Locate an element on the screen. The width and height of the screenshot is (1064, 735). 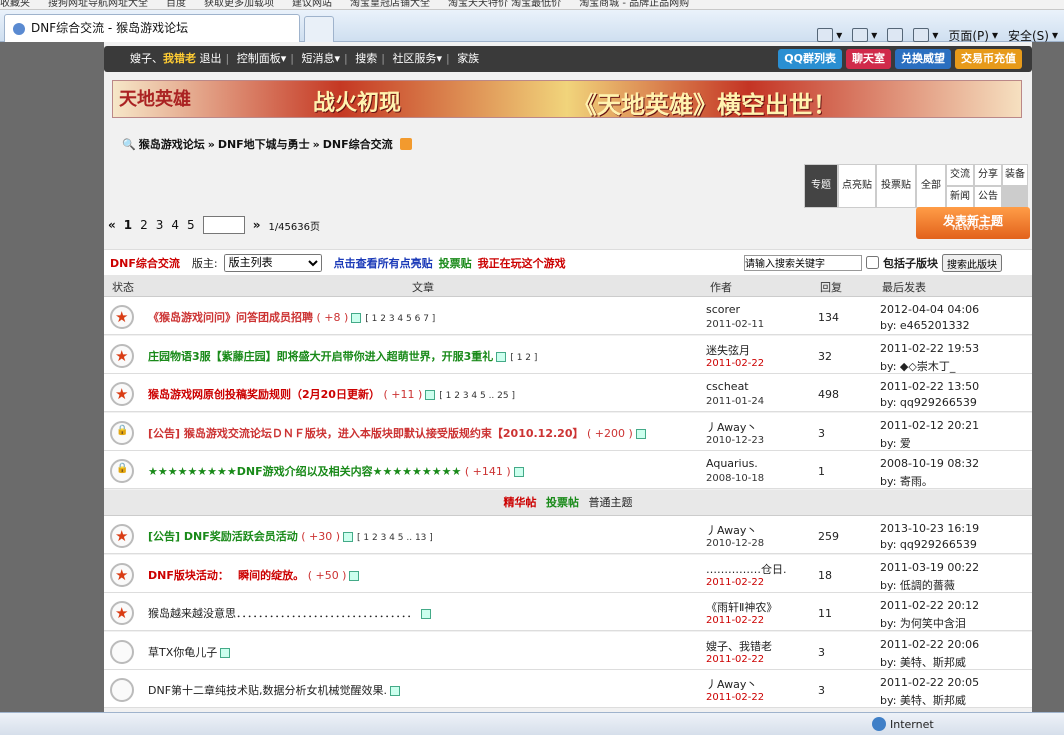
topic-author: cscheat is located at coordinates (727, 386).